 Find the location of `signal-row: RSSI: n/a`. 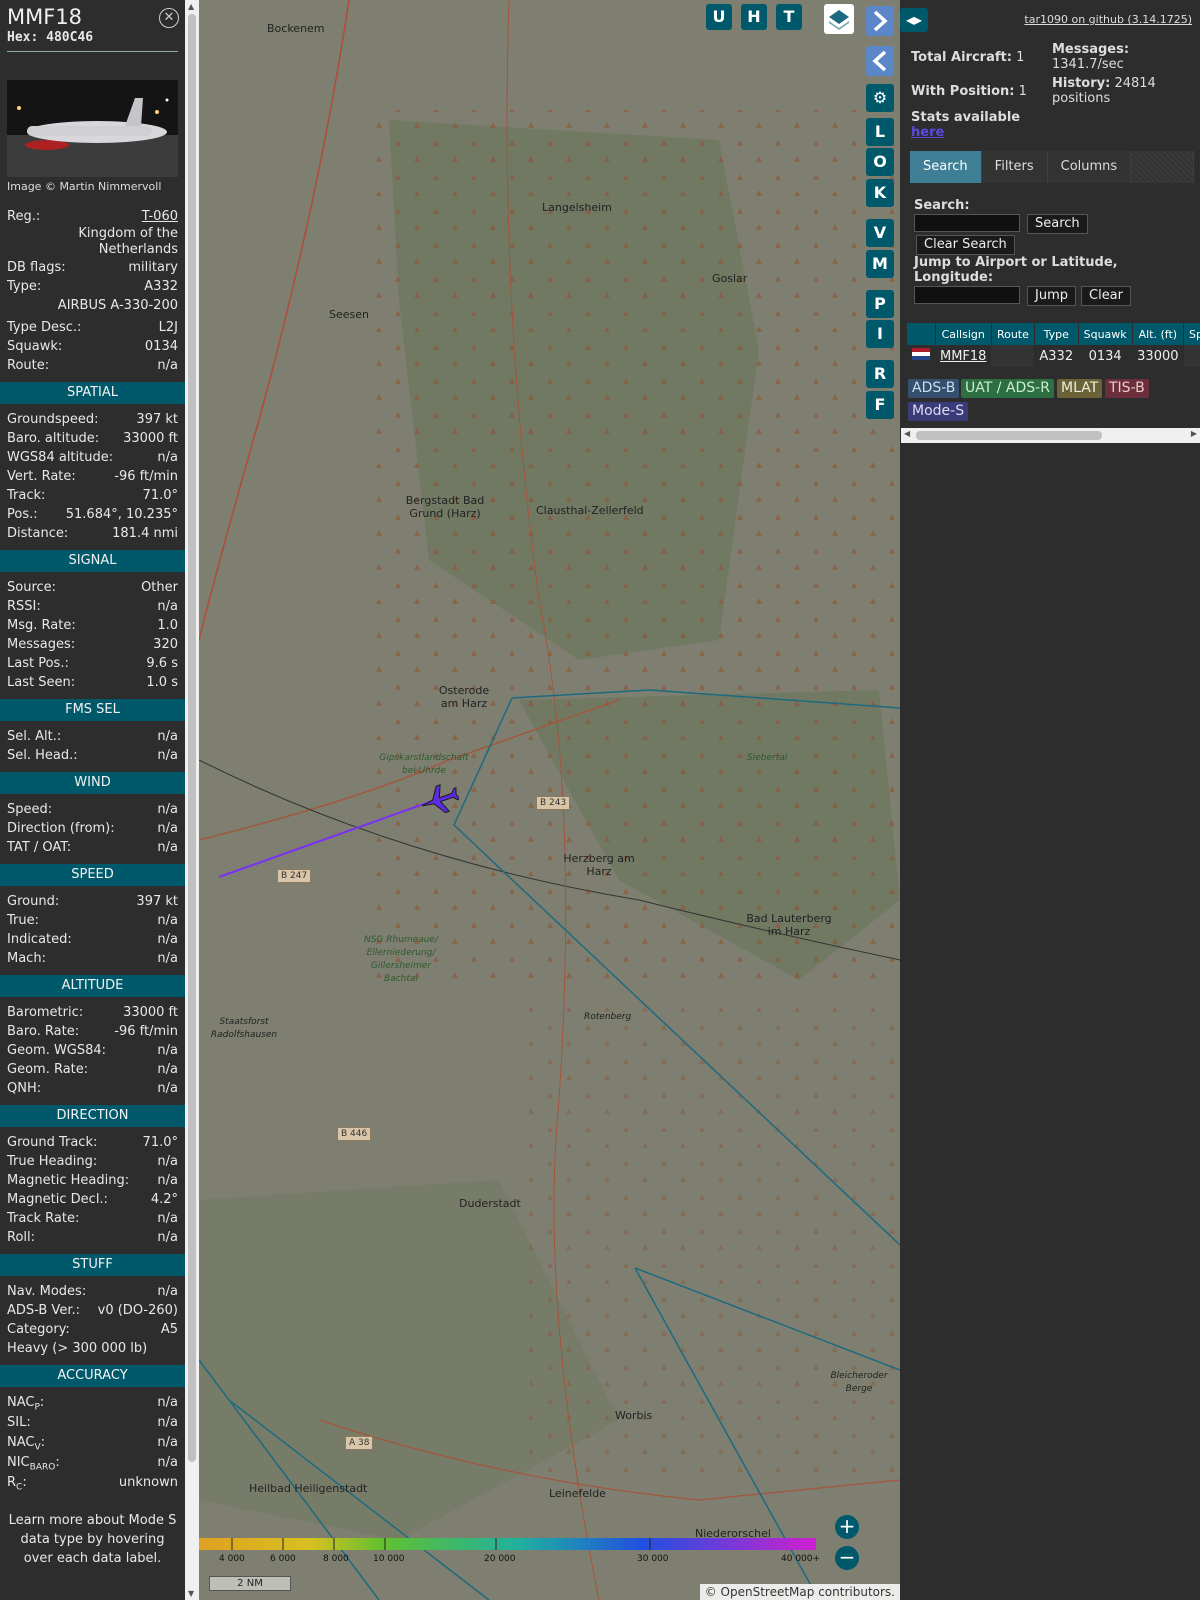

signal-row: RSSI: n/a is located at coordinates (92, 606).